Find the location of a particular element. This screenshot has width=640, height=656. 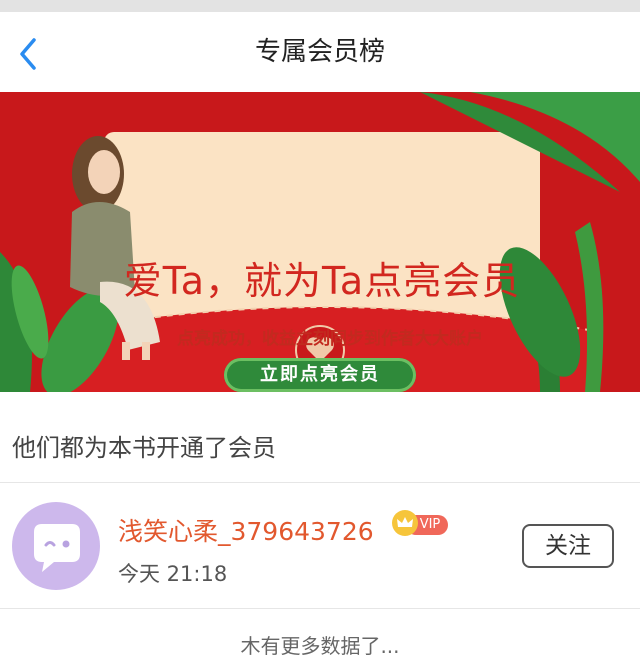

top-navbar: 专属会员榜 is located at coordinates (320, 52).